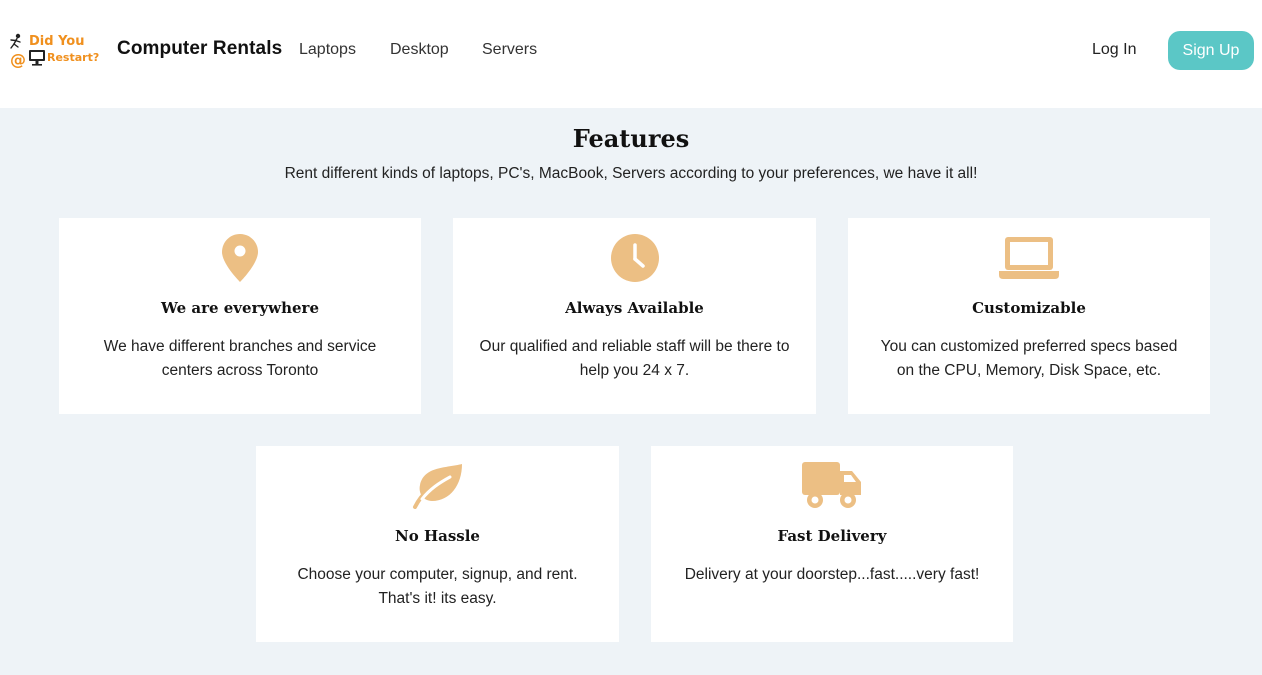 The image size is (1262, 675). What do you see at coordinates (419, 50) in the screenshot?
I see `nav-link-desktop: Desktop` at bounding box center [419, 50].